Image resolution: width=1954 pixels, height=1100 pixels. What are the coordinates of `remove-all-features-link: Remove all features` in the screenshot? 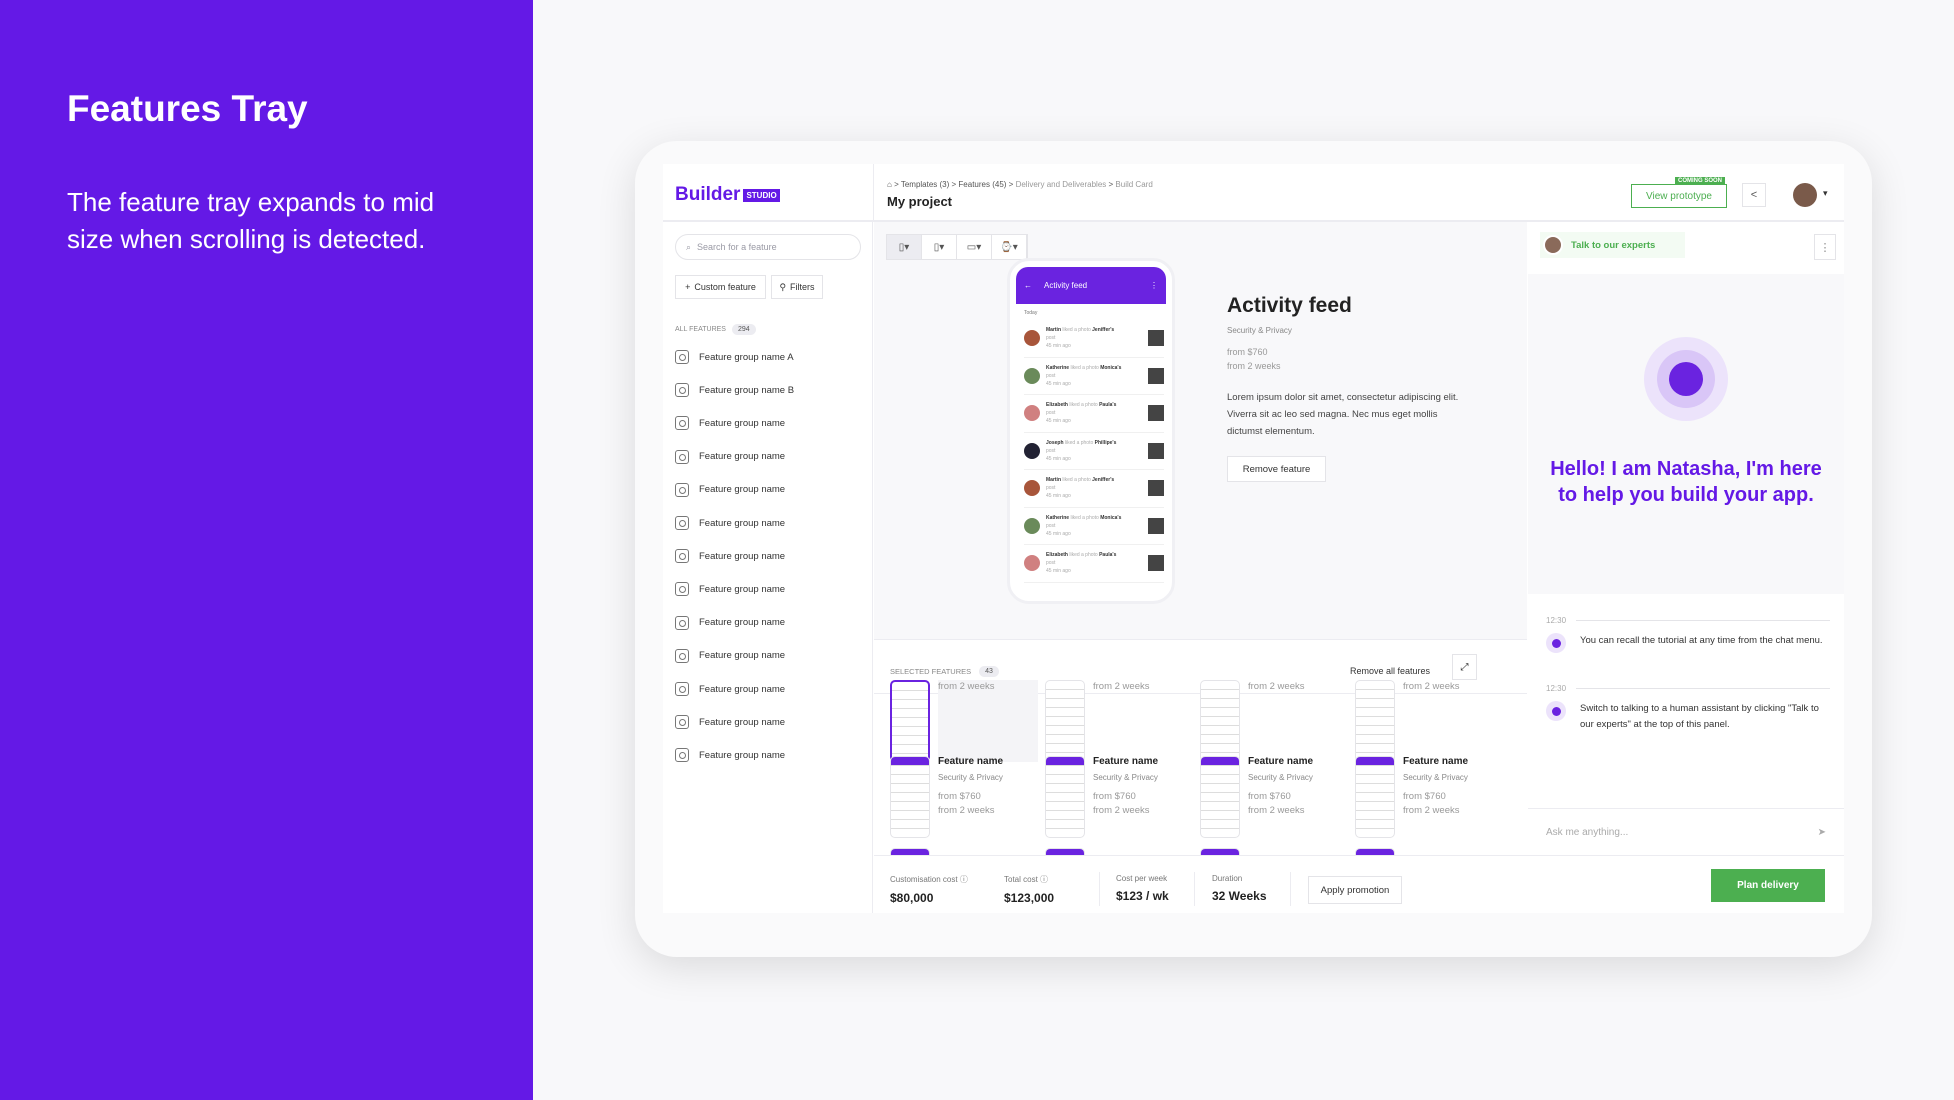 It's located at (1390, 671).